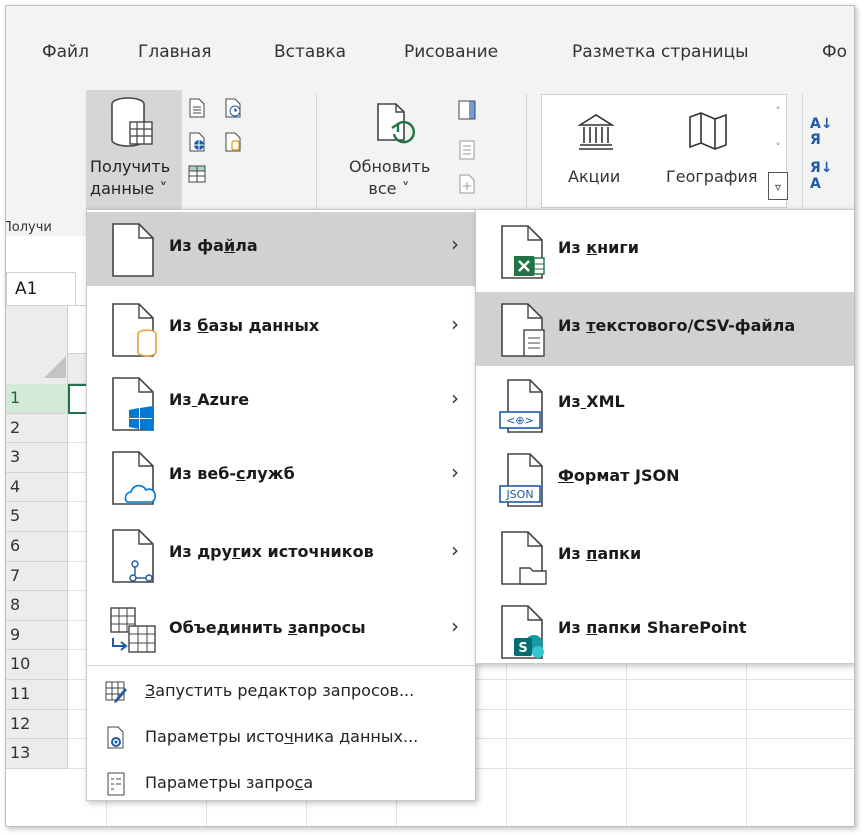 The width and height of the screenshot is (862, 834). Describe the element at coordinates (134, 330) in the screenshot. I see `database-file-icon` at that location.